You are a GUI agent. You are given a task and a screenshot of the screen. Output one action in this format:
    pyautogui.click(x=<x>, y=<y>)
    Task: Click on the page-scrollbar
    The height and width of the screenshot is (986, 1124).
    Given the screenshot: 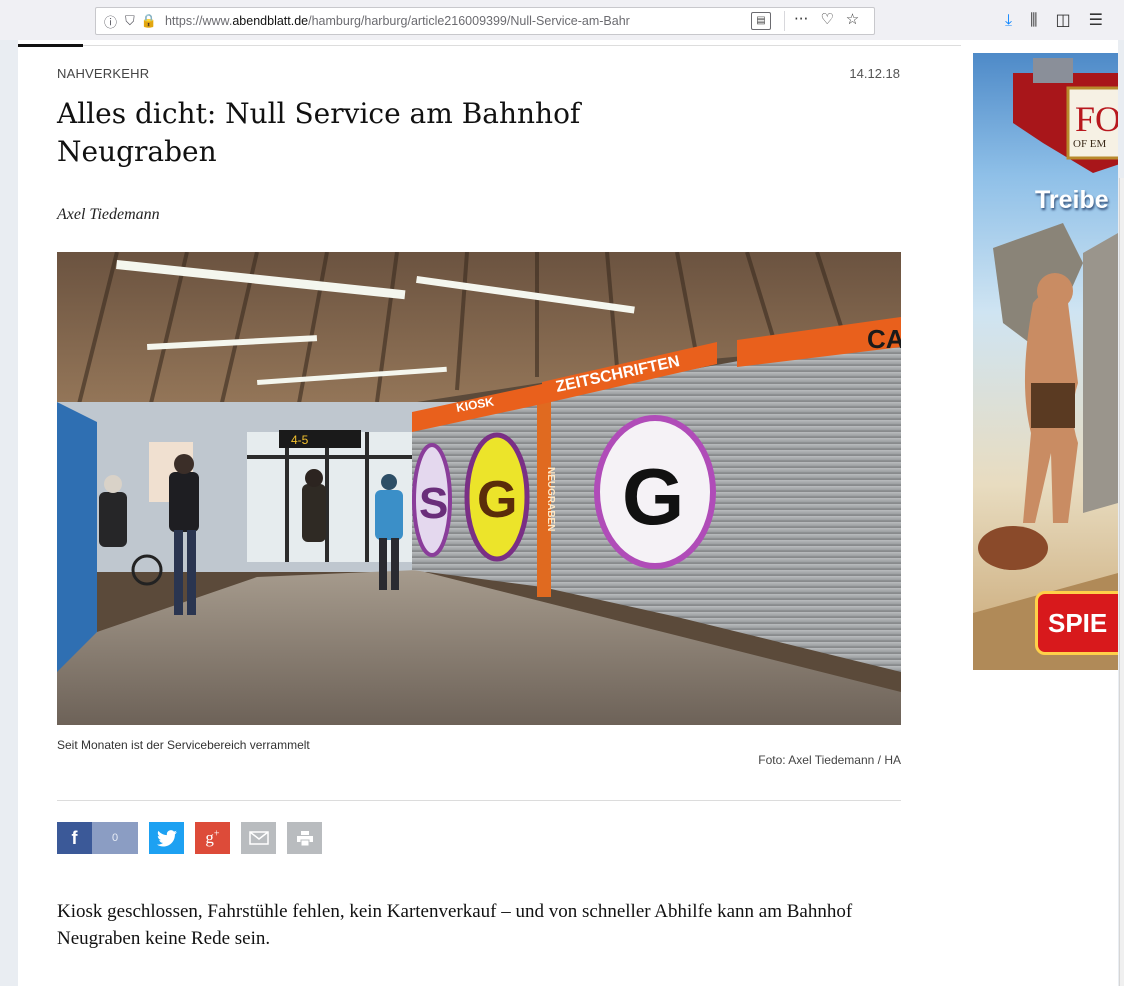 What is the action you would take?
    pyautogui.click(x=1121, y=582)
    